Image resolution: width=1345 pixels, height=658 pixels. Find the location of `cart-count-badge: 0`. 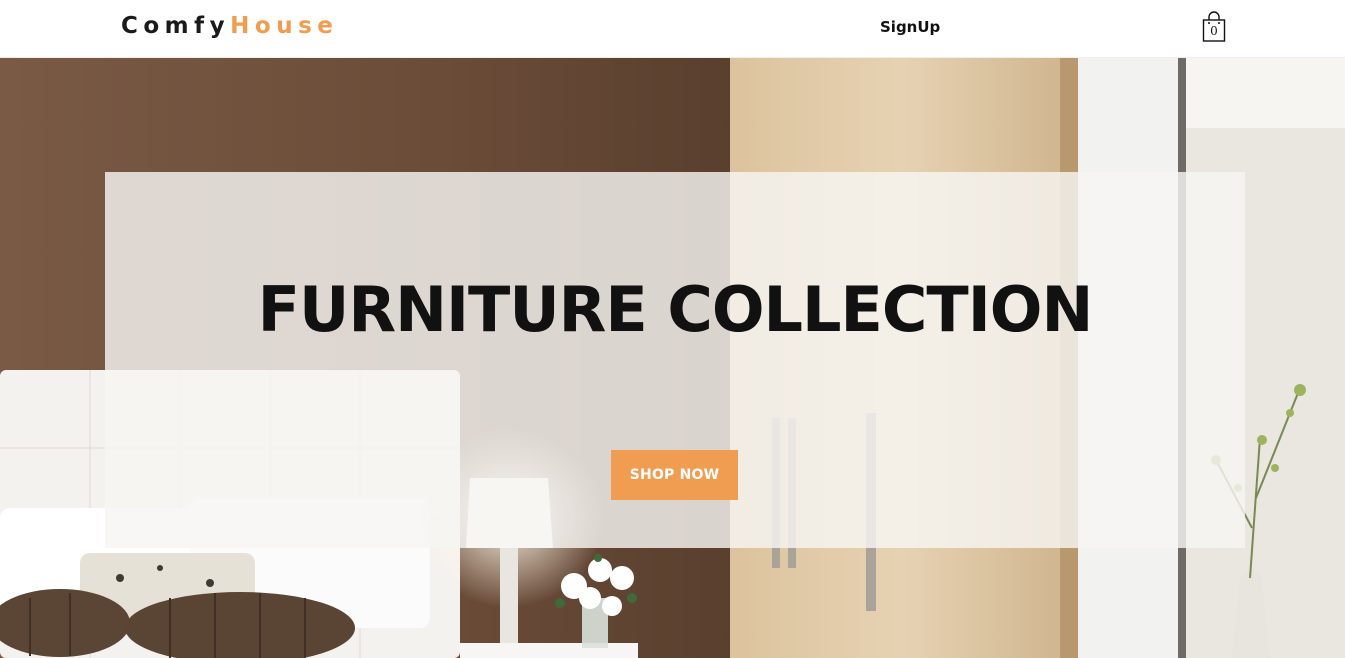

cart-count-badge: 0 is located at coordinates (1214, 31).